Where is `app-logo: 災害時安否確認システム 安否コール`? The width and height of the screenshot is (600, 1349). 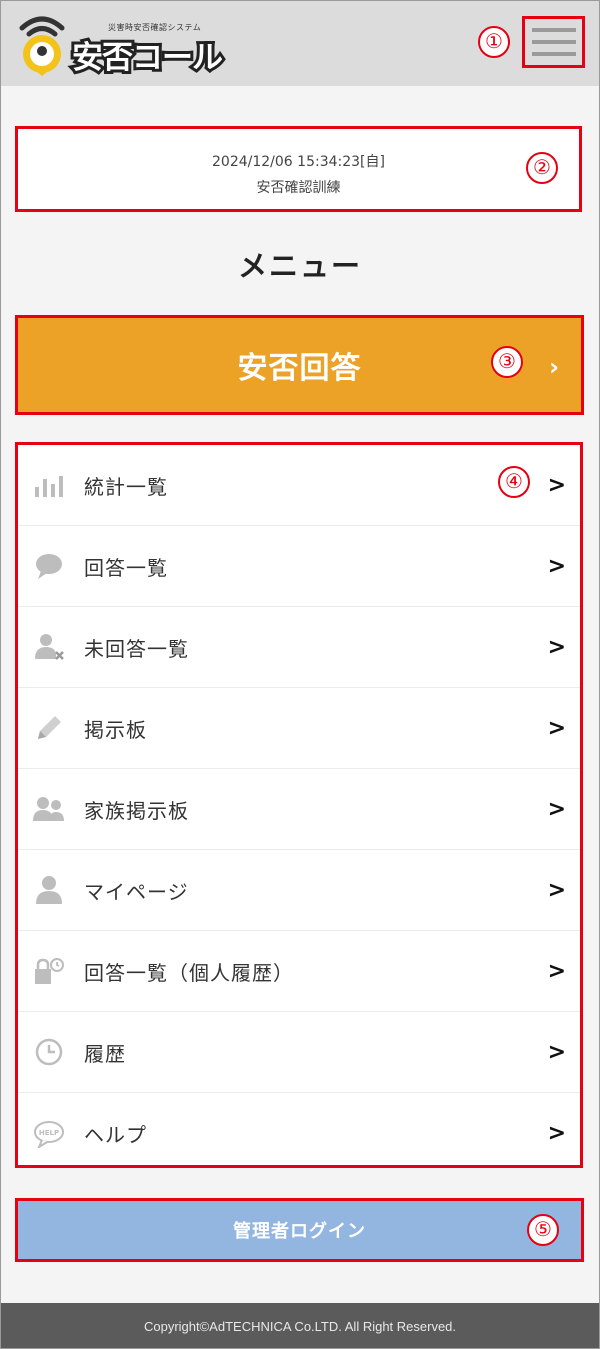 app-logo: 災害時安否確認システム 安否コール is located at coordinates (129, 45).